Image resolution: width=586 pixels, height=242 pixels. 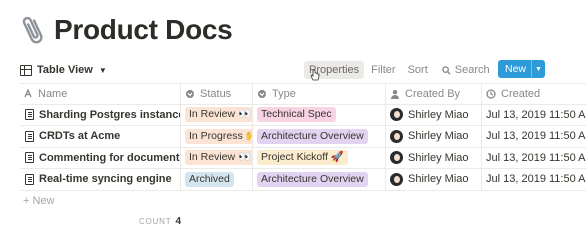 I want to click on paperclip-icon, so click(x=32, y=30).